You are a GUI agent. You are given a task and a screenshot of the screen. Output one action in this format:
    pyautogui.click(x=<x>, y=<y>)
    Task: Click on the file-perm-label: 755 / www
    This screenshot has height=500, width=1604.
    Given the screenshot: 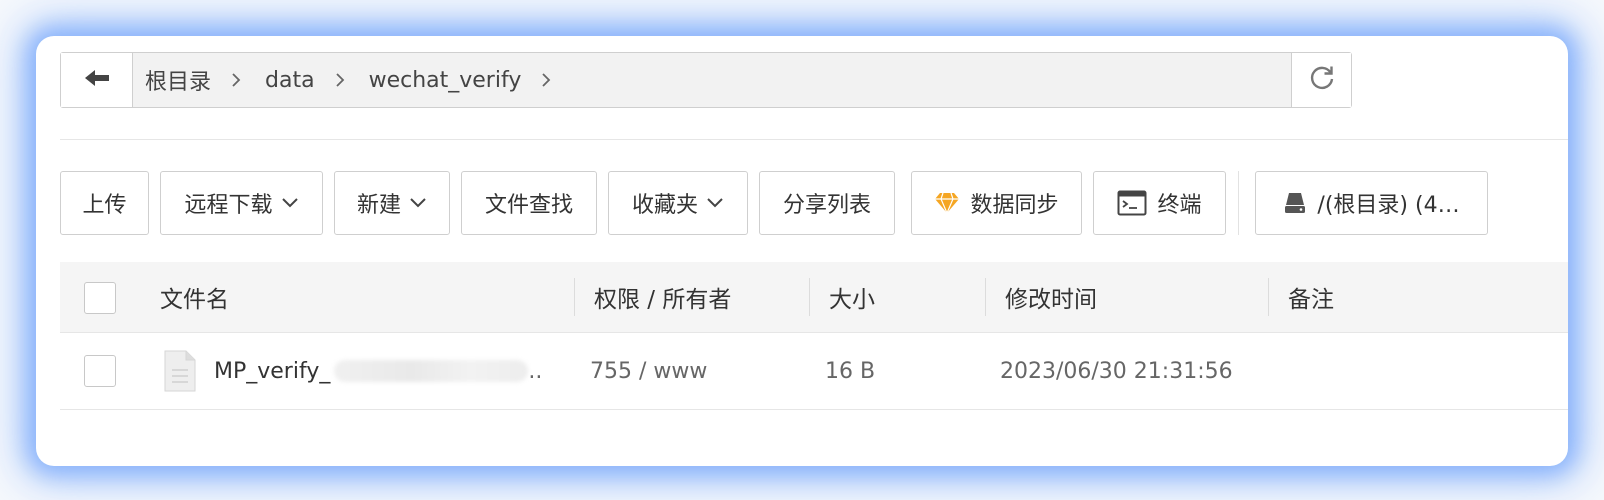 What is the action you would take?
    pyautogui.click(x=649, y=371)
    